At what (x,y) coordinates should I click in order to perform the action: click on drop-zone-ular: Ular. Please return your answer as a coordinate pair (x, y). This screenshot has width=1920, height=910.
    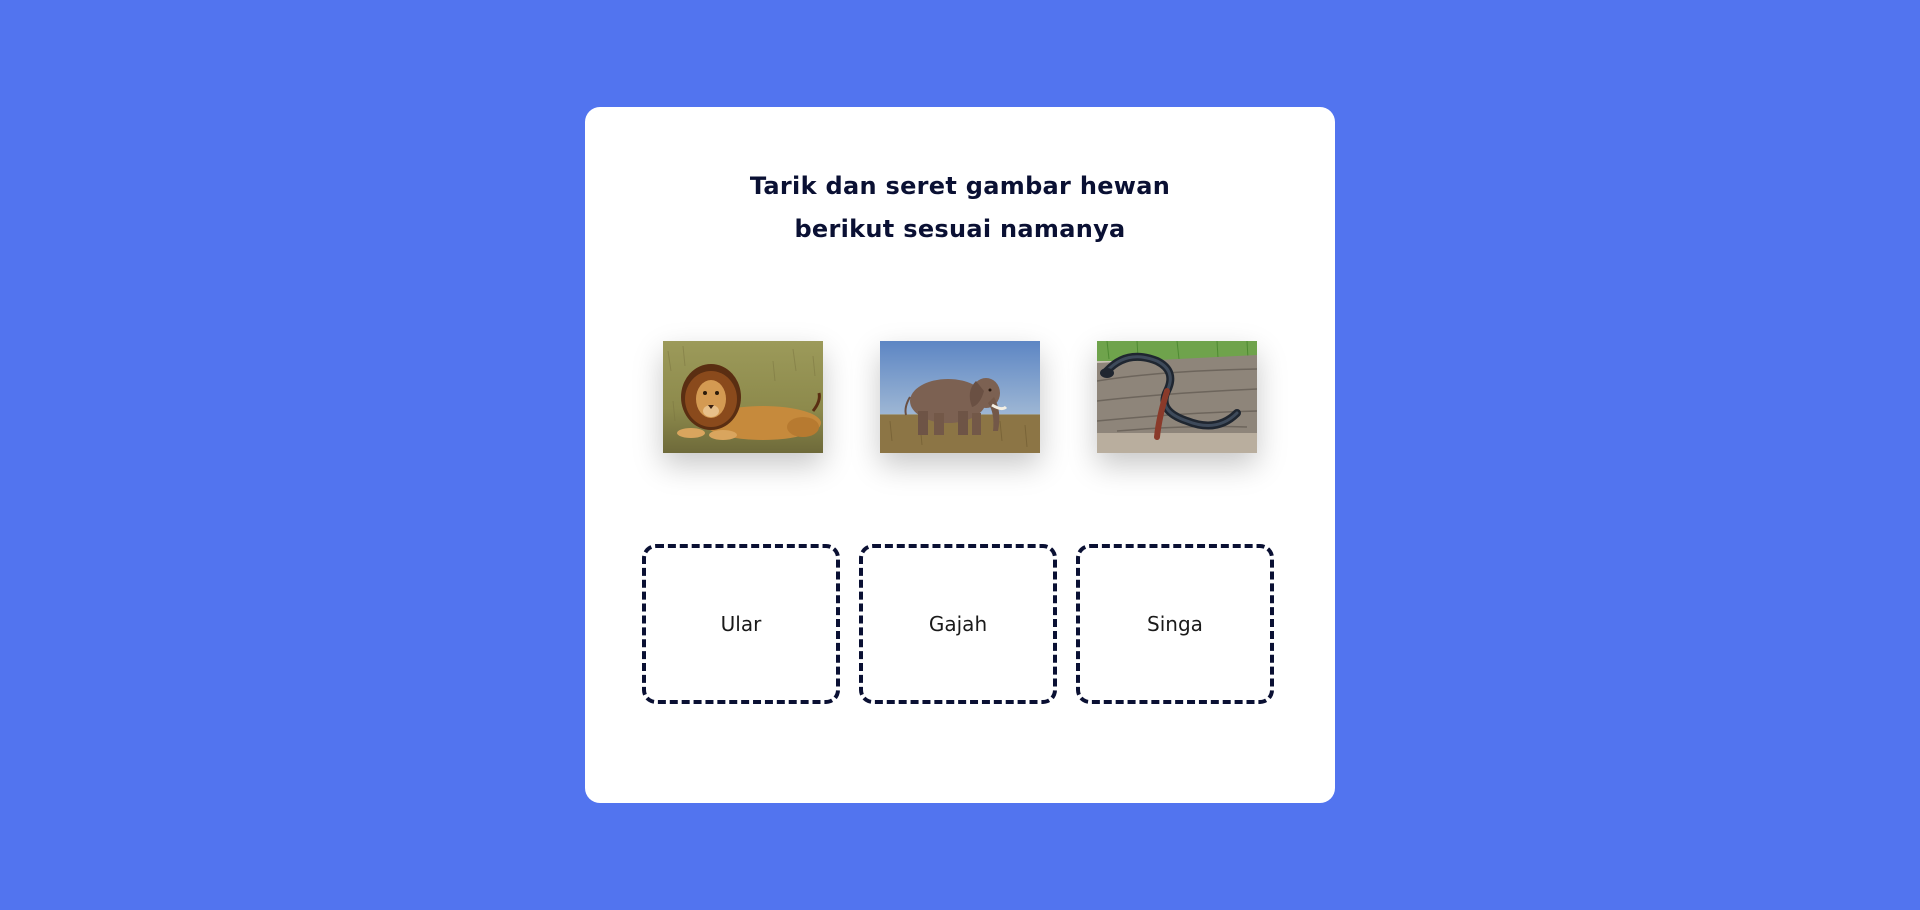
    Looking at the image, I should click on (741, 624).